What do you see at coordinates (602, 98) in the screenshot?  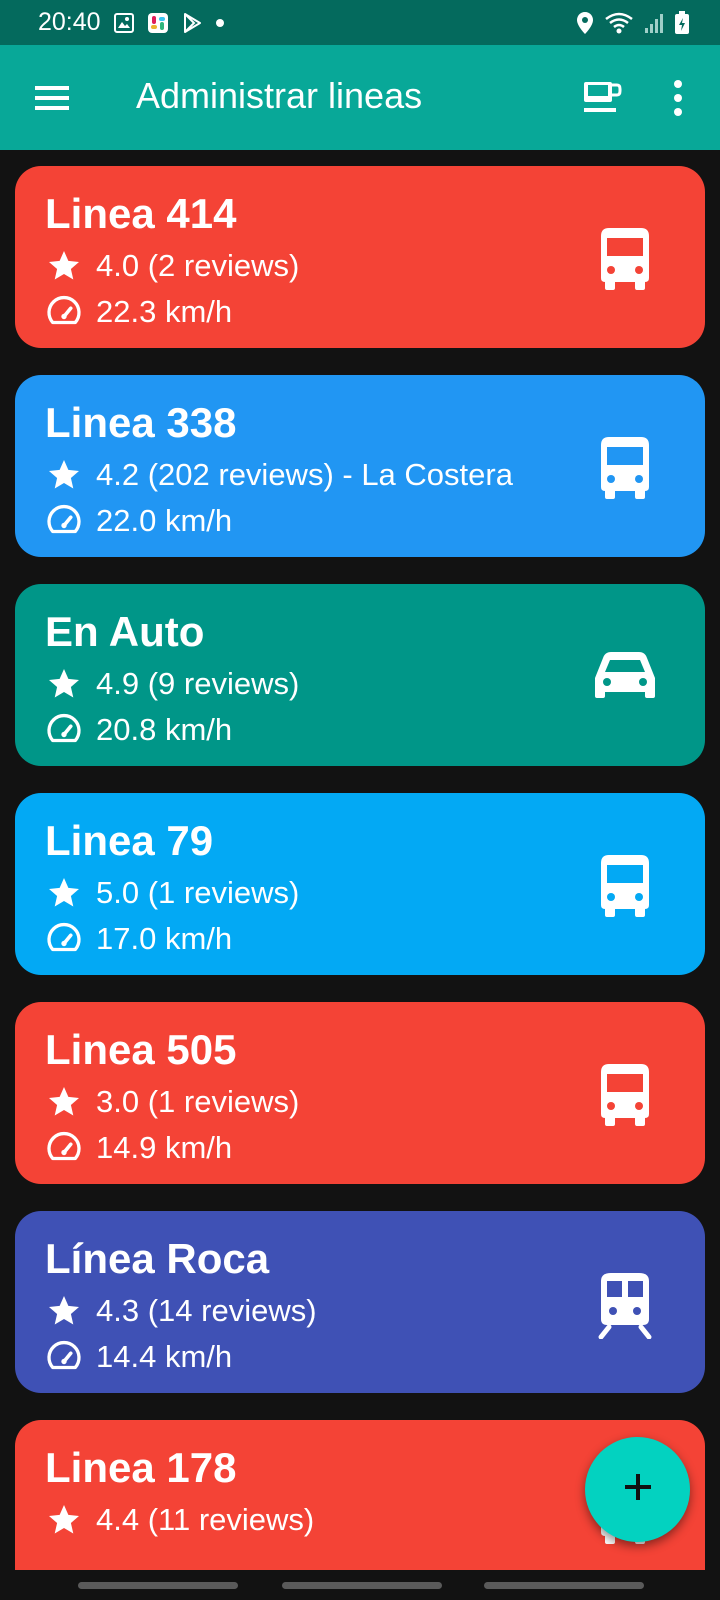 I see `coffee-icon` at bounding box center [602, 98].